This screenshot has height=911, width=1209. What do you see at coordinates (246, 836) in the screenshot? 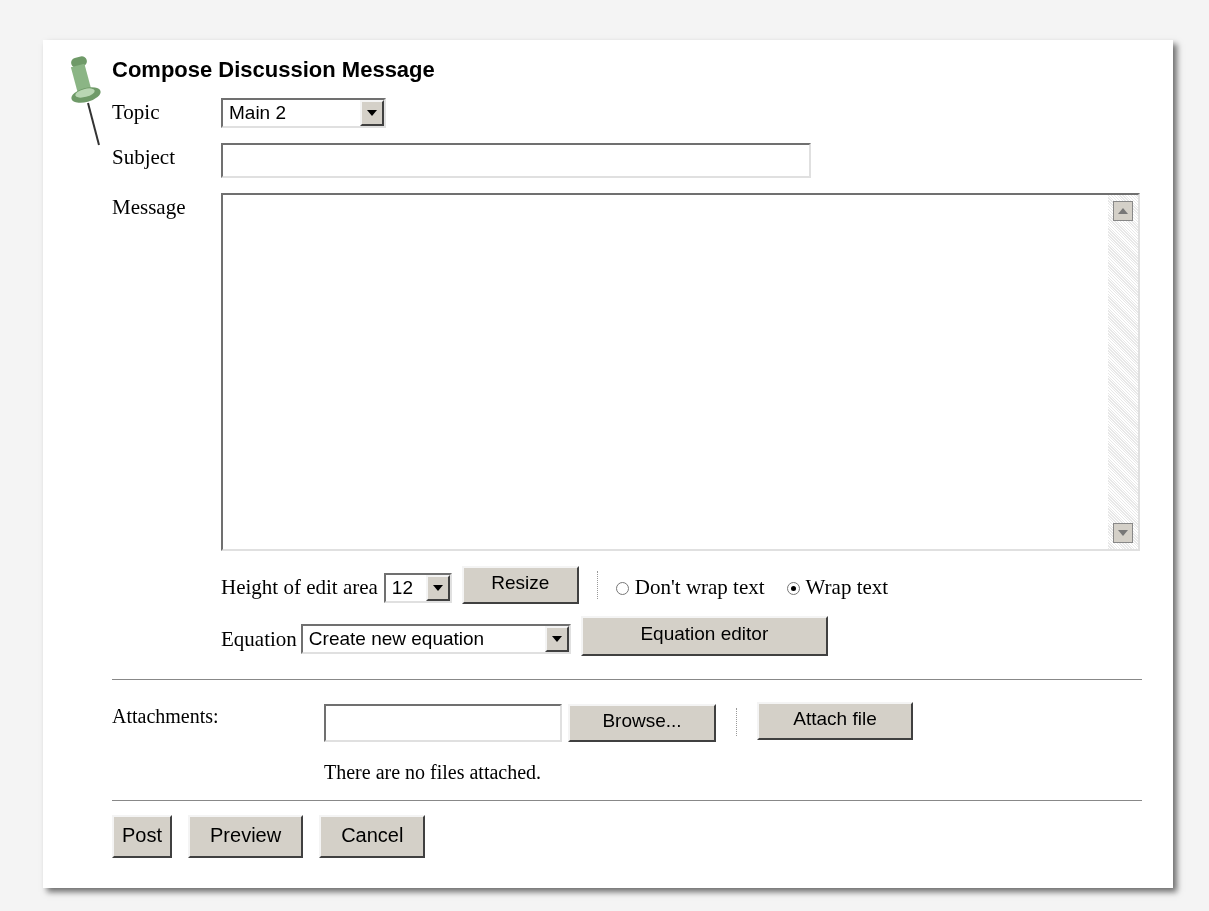
I see `form-button: Preview` at bounding box center [246, 836].